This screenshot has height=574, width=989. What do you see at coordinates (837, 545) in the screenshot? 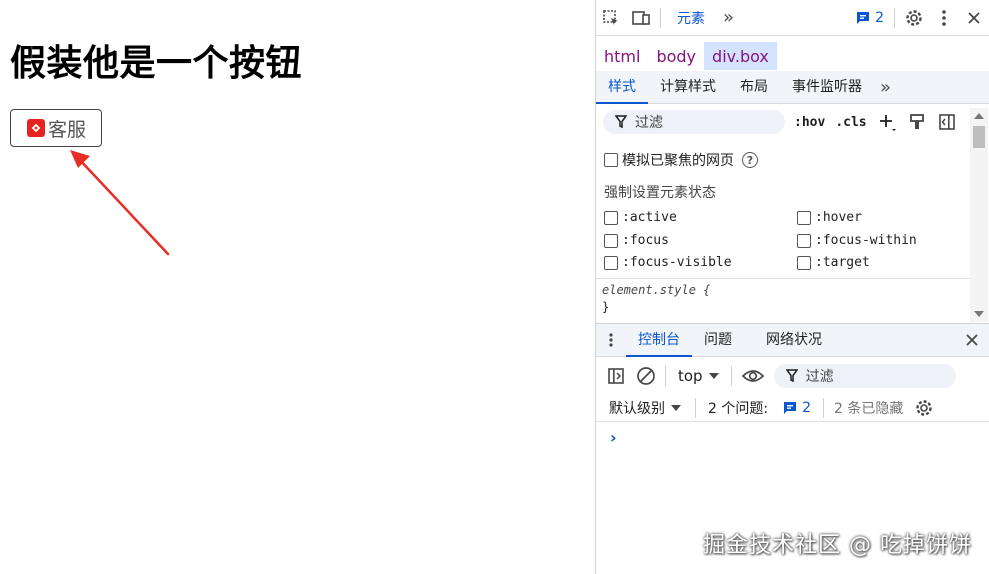
I see `watermark: 掘金技术社区 @ 吃掉饼饼` at bounding box center [837, 545].